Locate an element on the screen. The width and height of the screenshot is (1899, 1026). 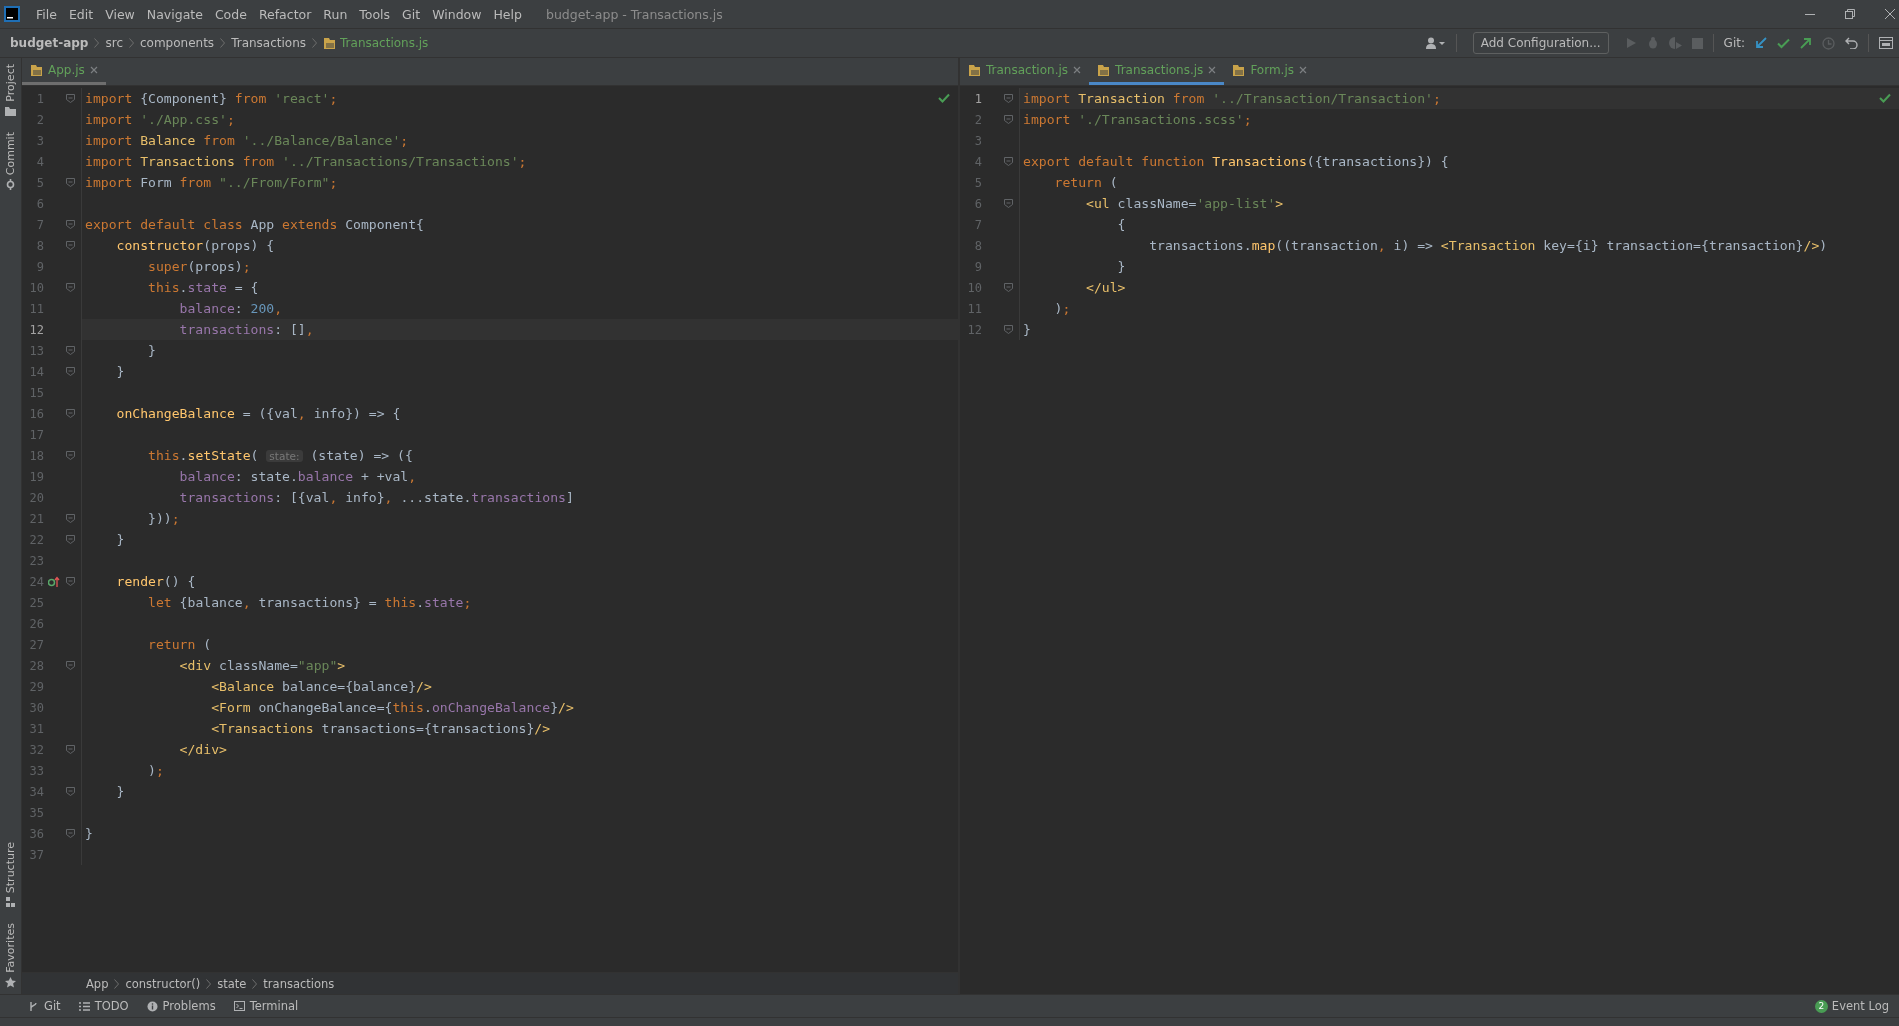
code-line: this.state = { is located at coordinates (203, 288).